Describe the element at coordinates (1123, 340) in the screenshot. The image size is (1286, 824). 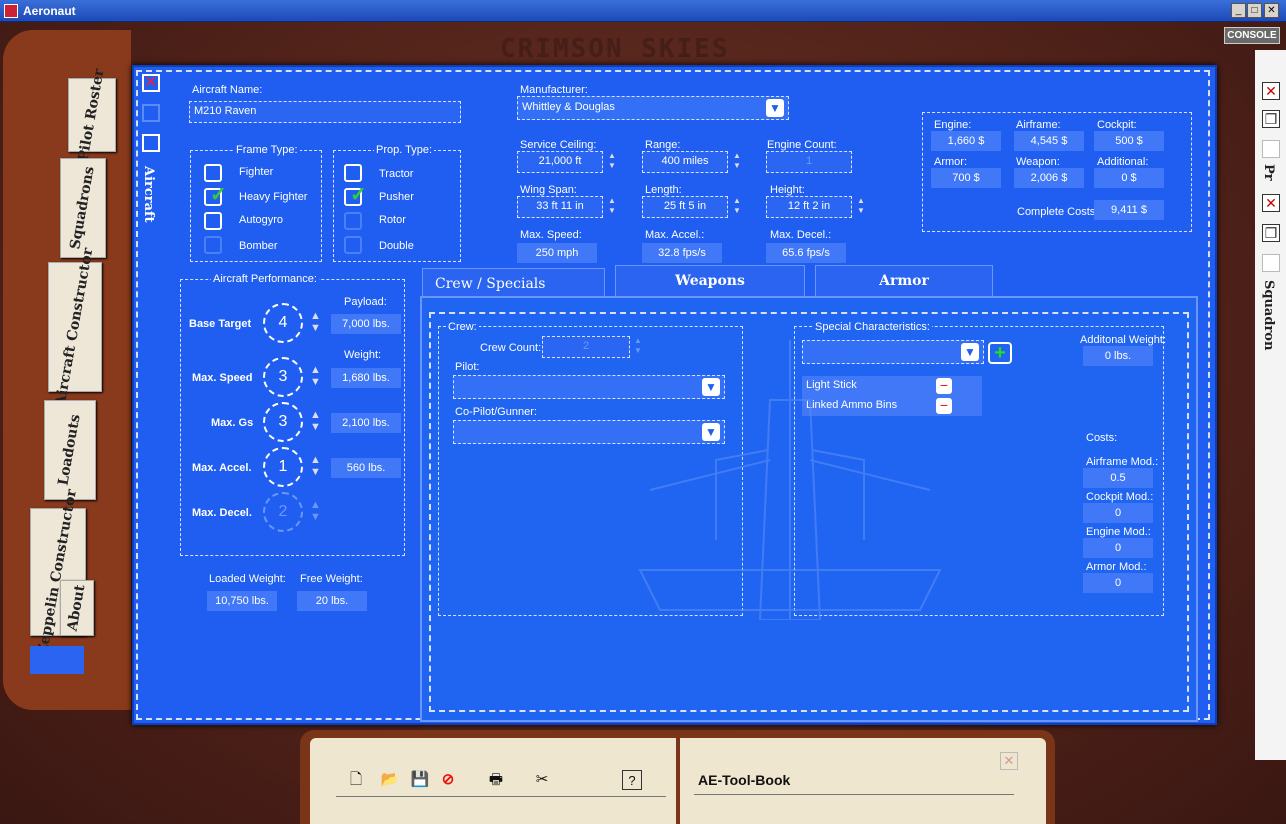
I see `additional-weight-label: Additonal Weight:` at that location.